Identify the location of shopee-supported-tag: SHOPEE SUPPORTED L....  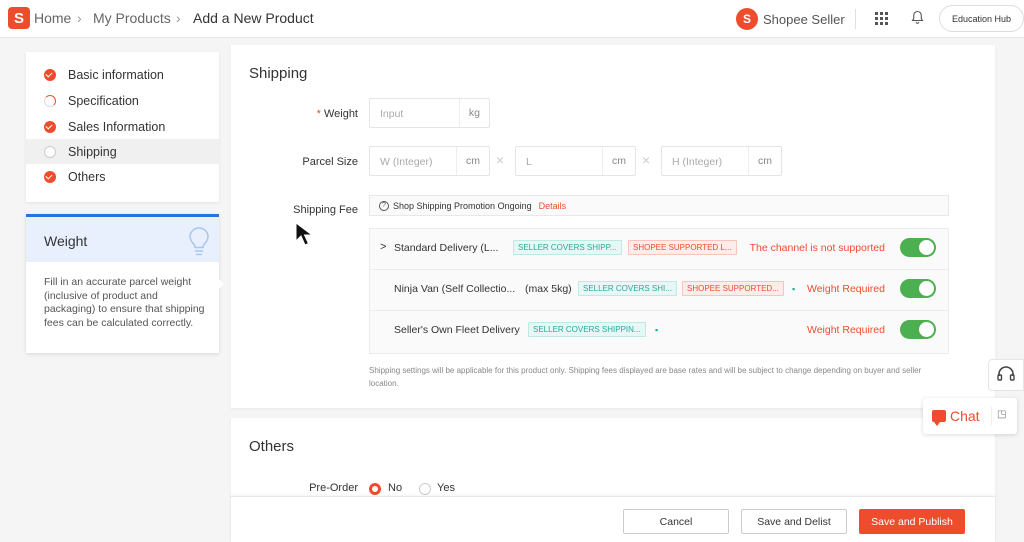
(682, 247).